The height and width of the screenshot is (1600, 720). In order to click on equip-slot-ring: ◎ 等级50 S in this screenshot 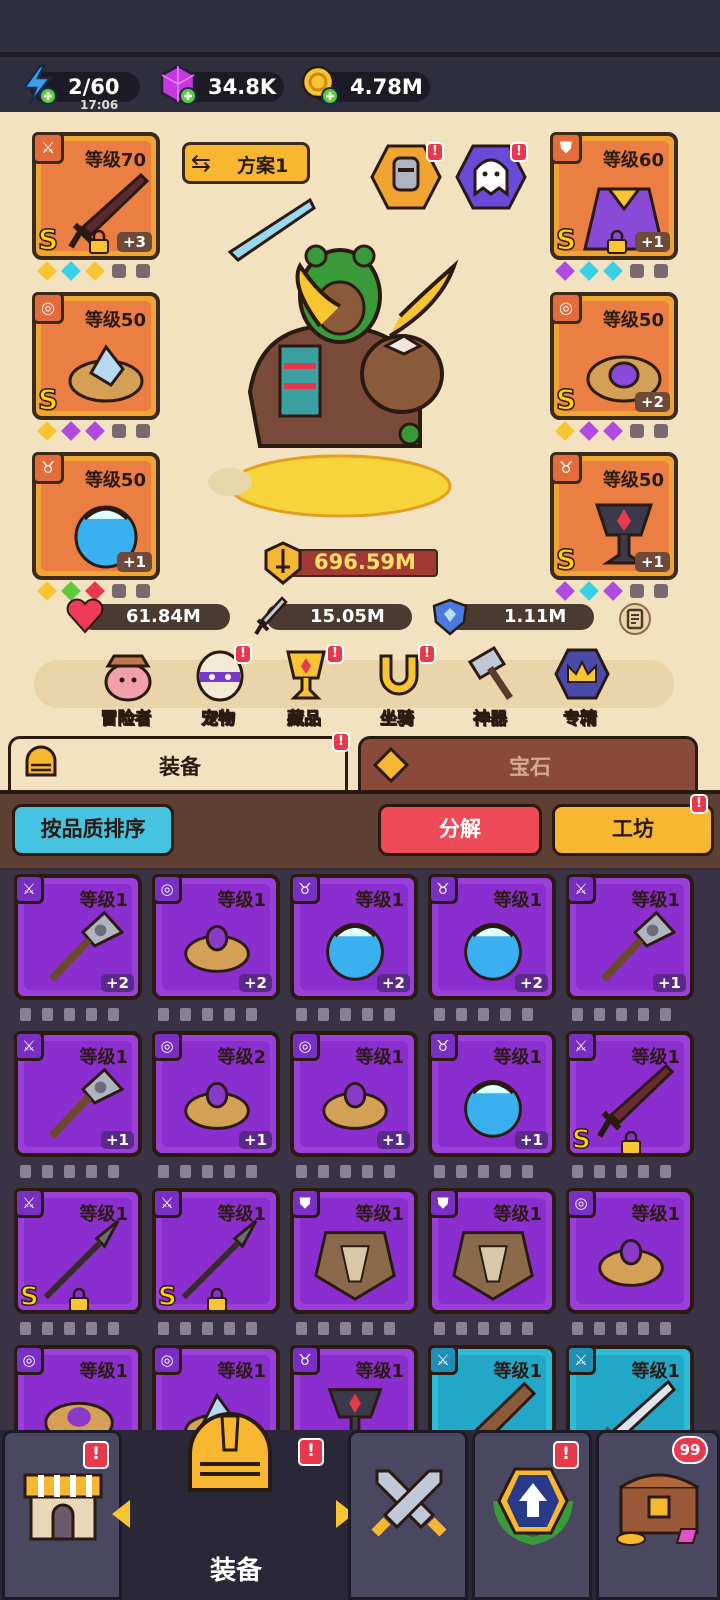, I will do `click(96, 356)`.